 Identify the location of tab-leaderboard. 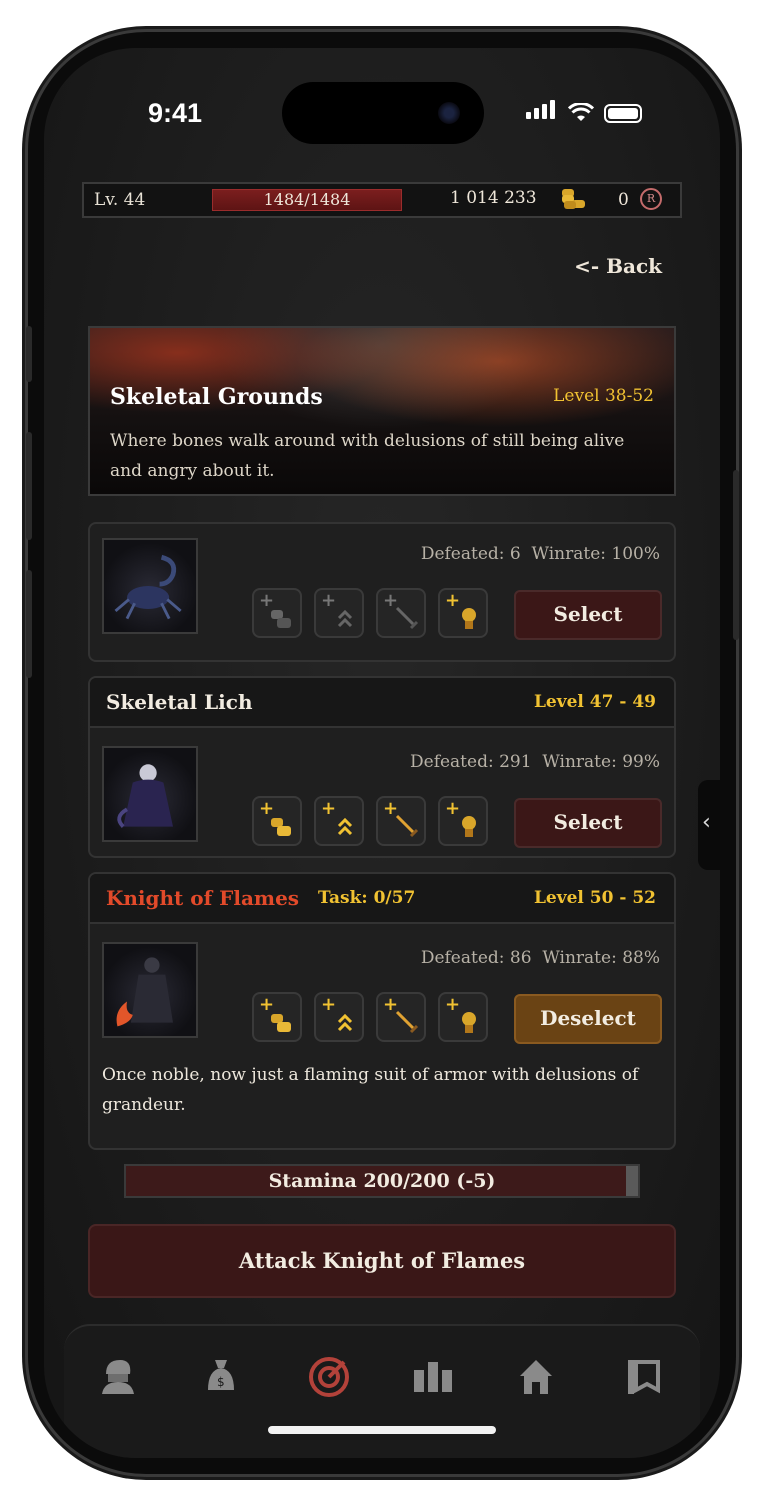
(433, 1377).